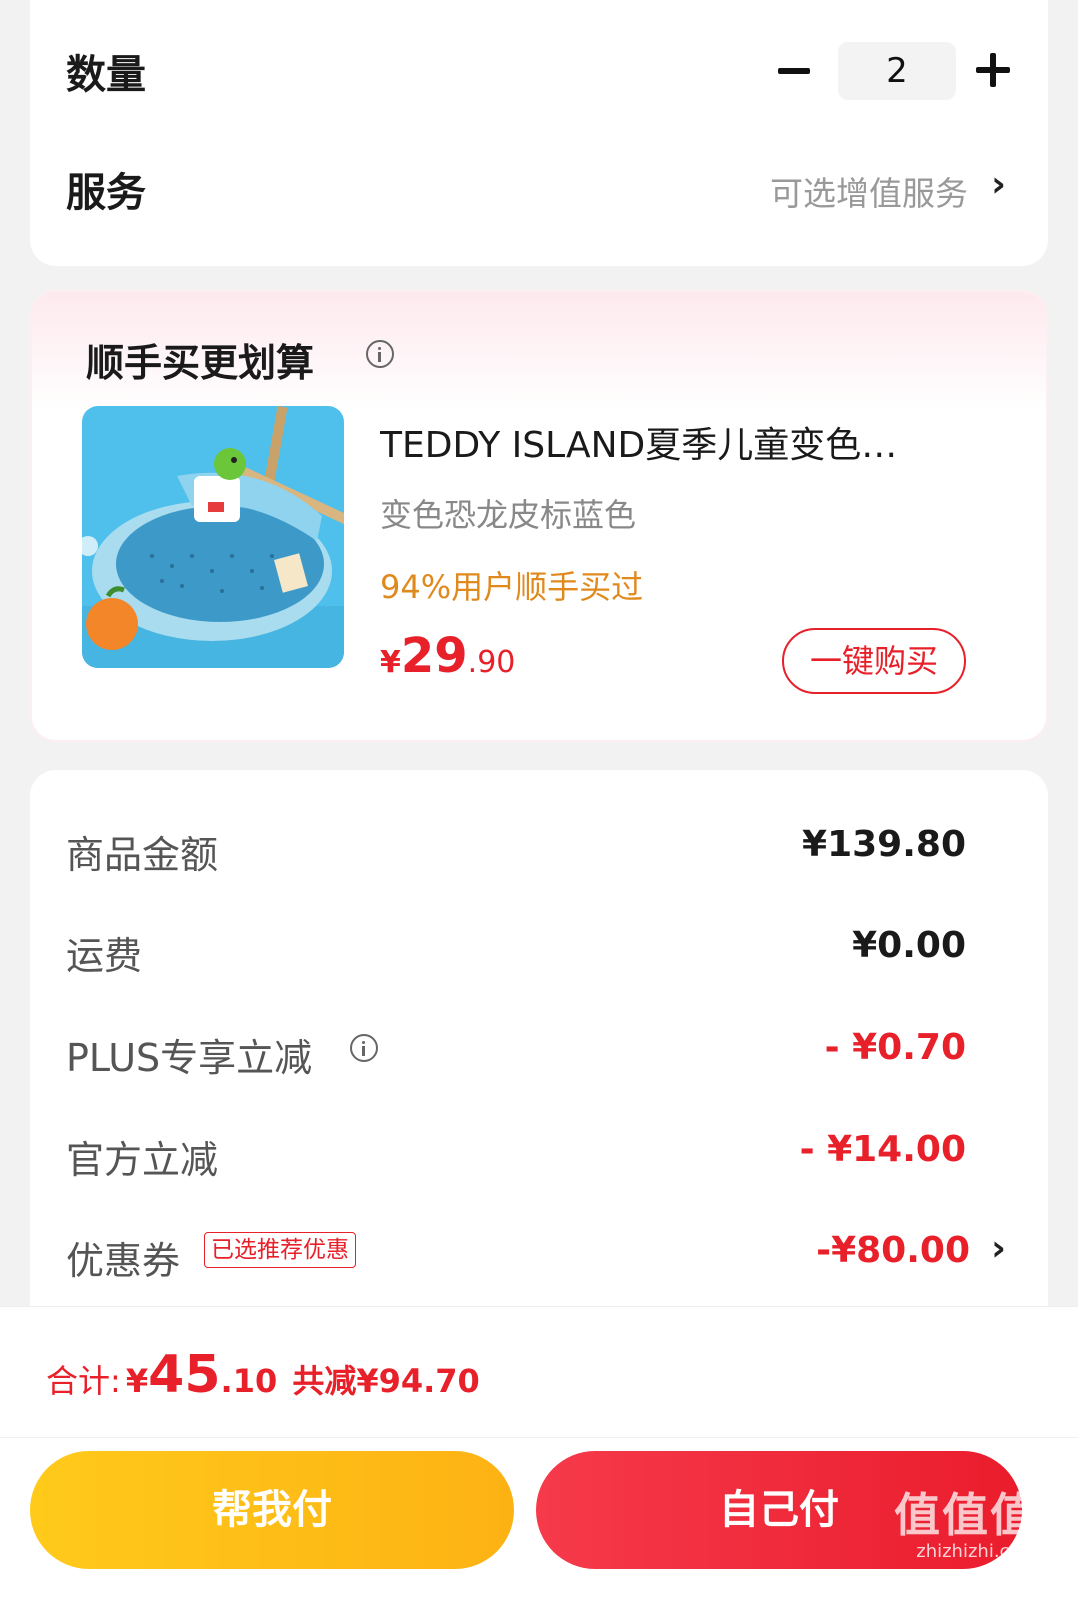 This screenshot has height=1617, width=1078. Describe the element at coordinates (104, 956) in the screenshot. I see `shipping-label: 运费` at that location.